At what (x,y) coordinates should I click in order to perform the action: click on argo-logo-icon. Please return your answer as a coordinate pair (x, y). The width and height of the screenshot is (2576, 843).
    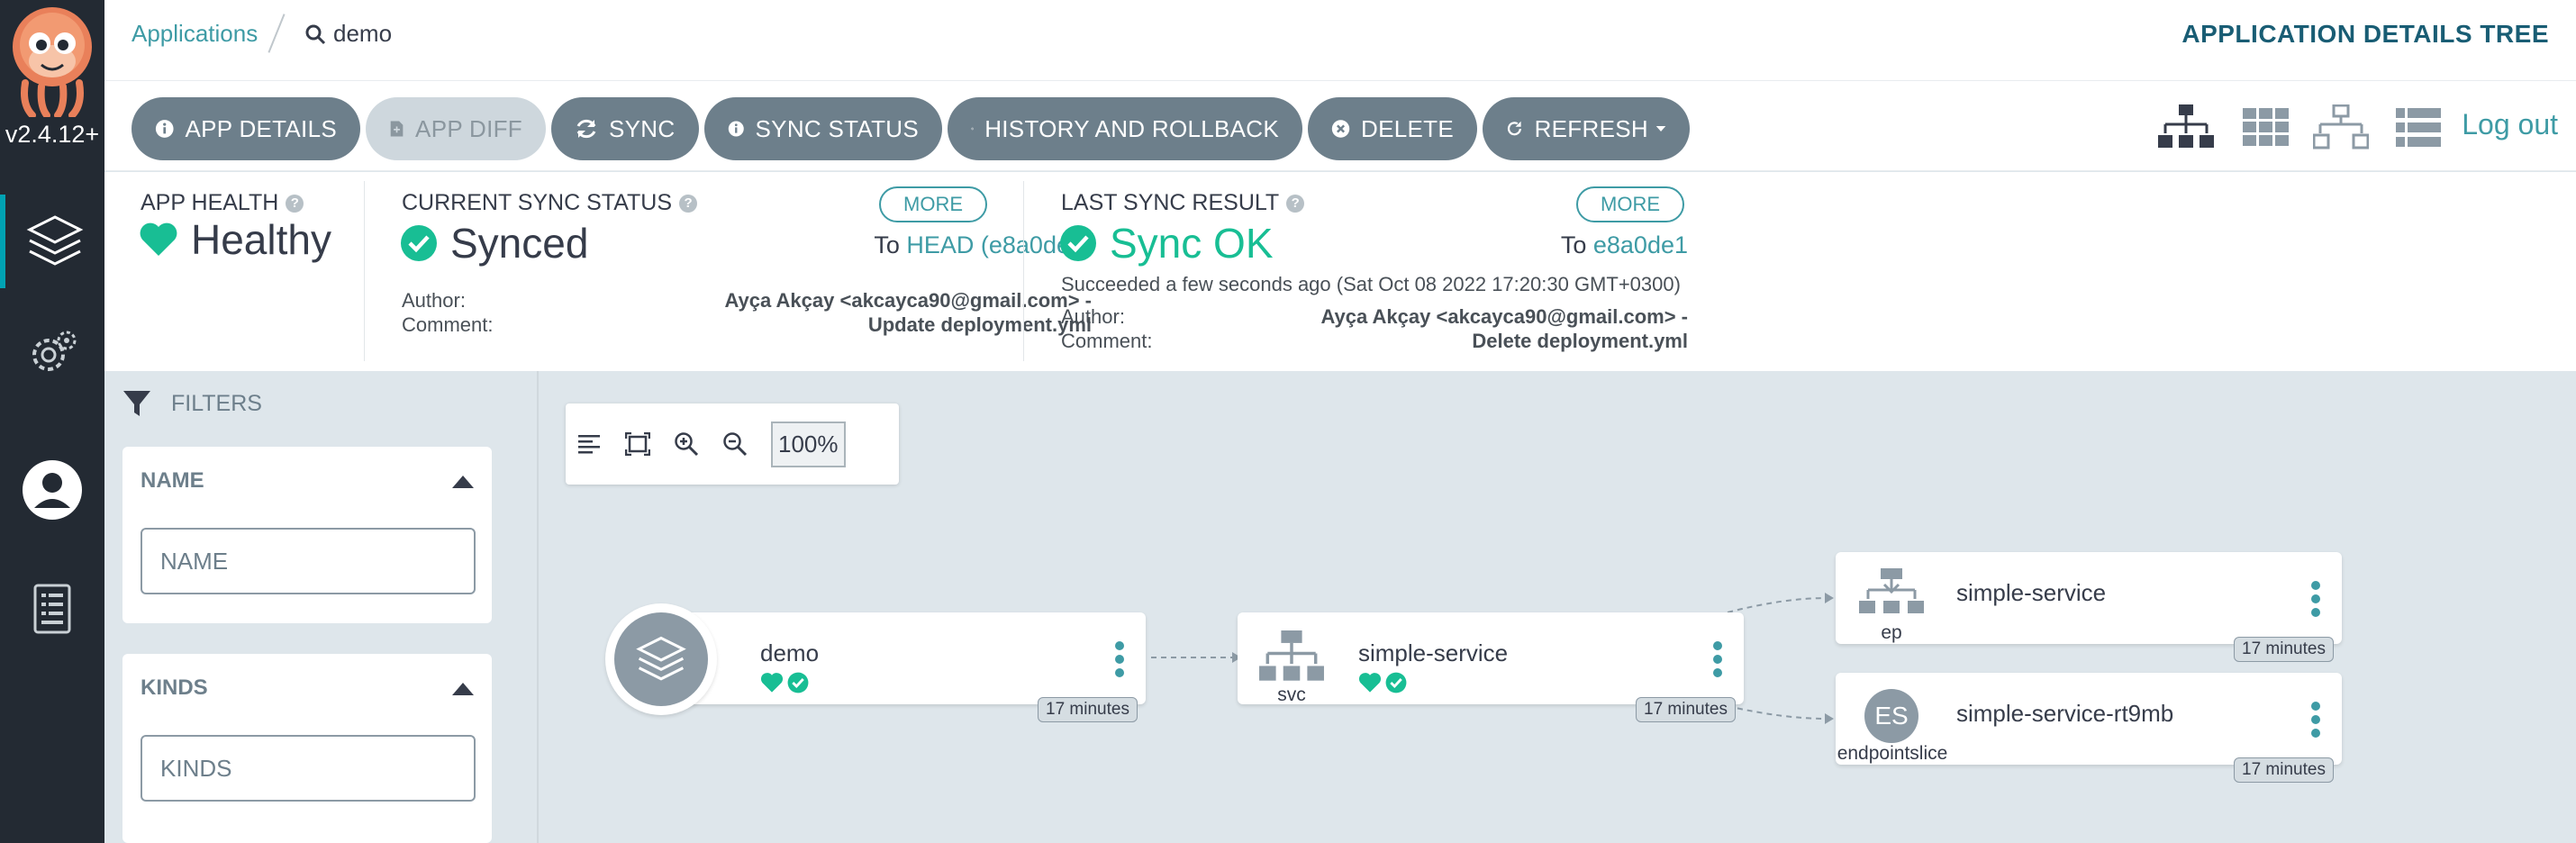
    Looking at the image, I should click on (52, 61).